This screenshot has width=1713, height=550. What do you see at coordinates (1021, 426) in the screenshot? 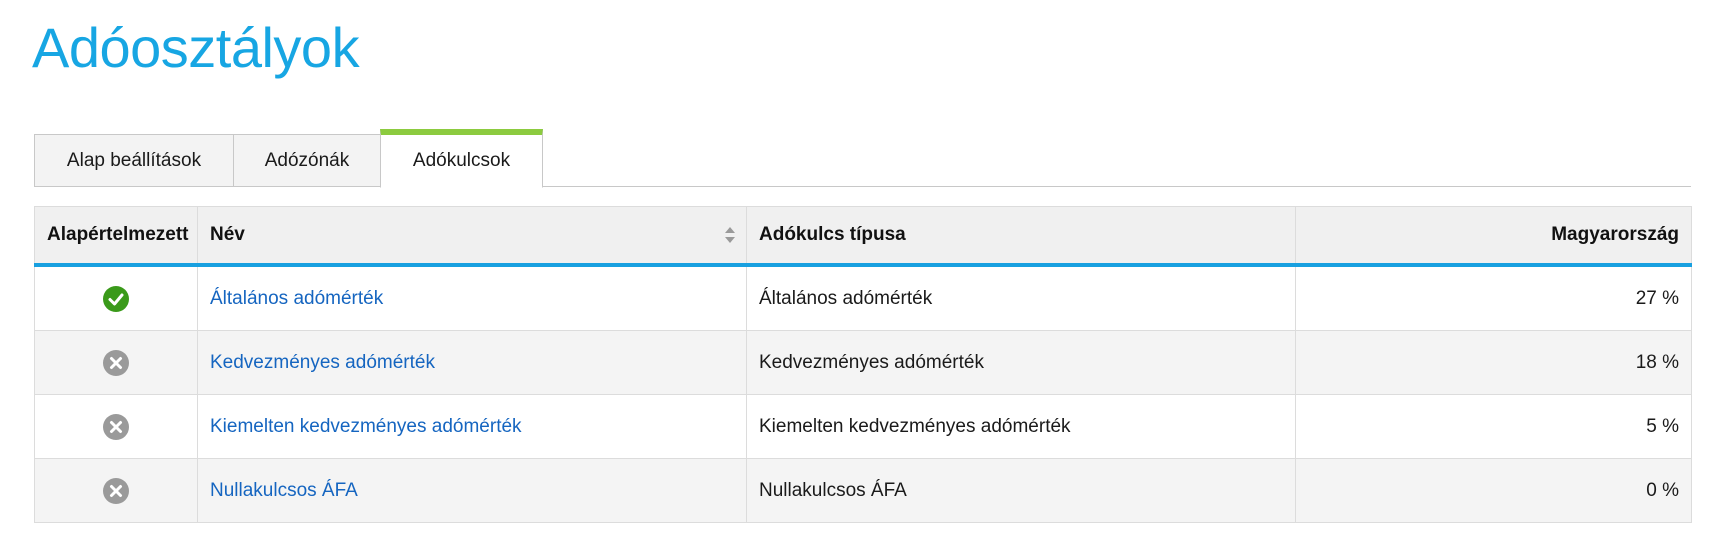
I see `type-cell: Kiemelten kedvezményes adómérték` at bounding box center [1021, 426].